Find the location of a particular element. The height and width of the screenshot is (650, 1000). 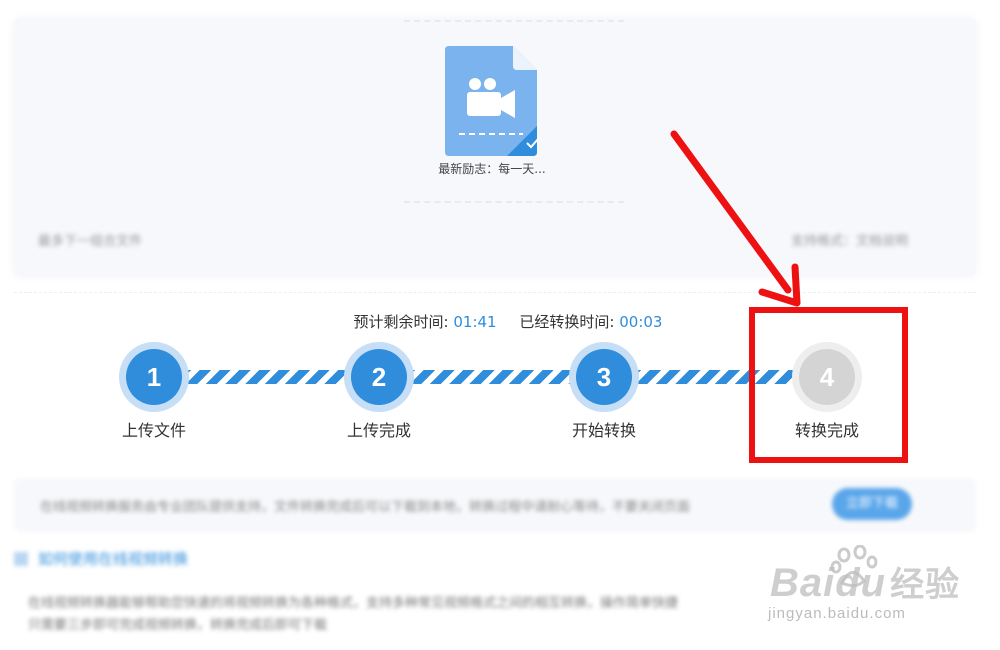

step-2-number: 2 is located at coordinates (379, 377).